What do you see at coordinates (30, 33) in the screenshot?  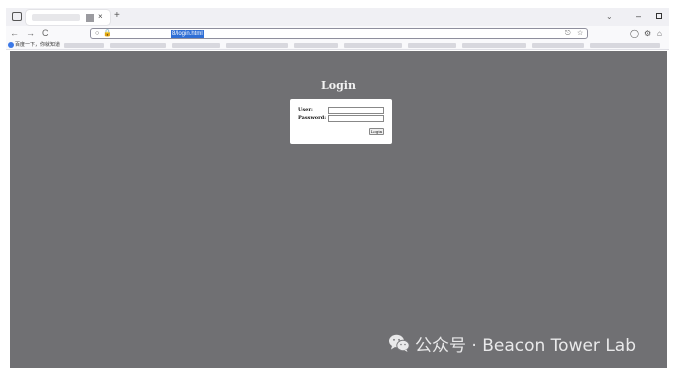 I see `forward-icon: →` at bounding box center [30, 33].